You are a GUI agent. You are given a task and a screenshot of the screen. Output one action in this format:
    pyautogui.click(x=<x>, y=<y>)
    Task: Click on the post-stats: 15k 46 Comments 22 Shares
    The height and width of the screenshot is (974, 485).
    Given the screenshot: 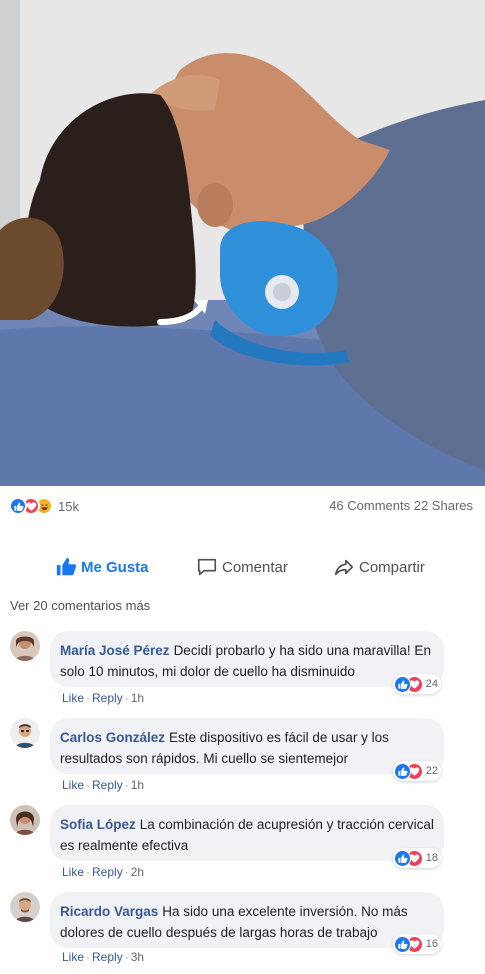 What is the action you would take?
    pyautogui.click(x=242, y=506)
    